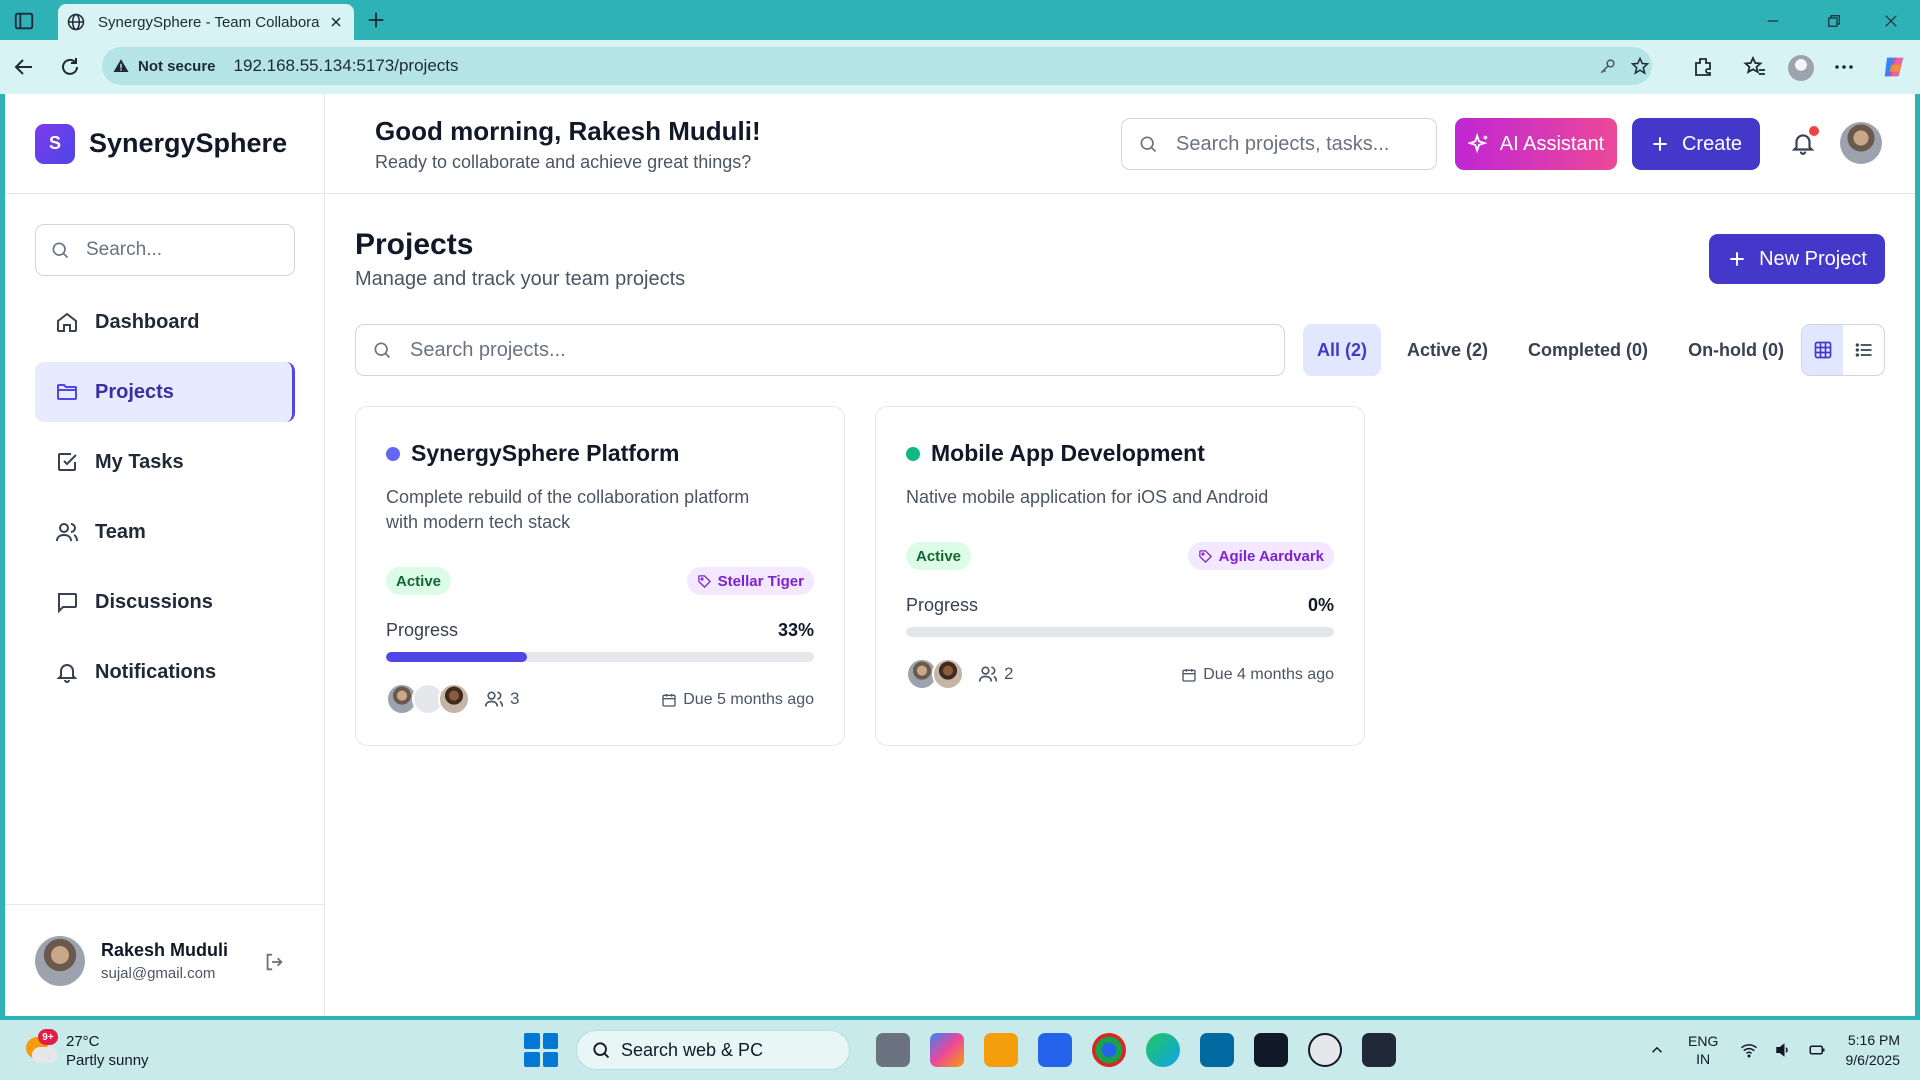  Describe the element at coordinates (156, 671) in the screenshot. I see `sidebar-item-label: Notifications` at that location.